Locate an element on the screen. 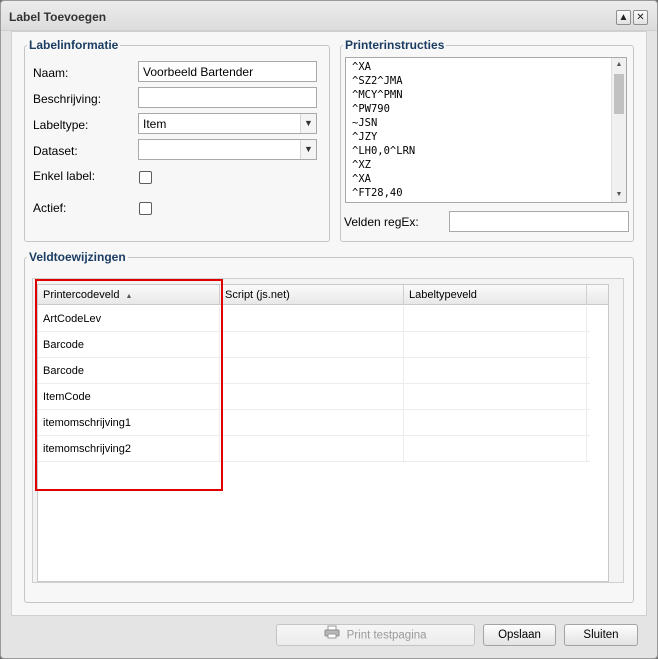 Image resolution: width=658 pixels, height=659 pixels. opslaan-button: Opslaan is located at coordinates (519, 635).